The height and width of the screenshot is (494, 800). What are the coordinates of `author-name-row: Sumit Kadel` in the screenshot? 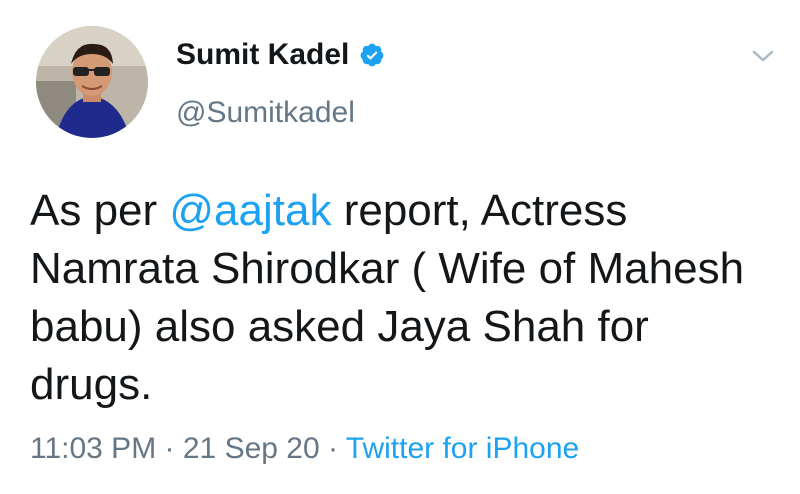 It's located at (280, 55).